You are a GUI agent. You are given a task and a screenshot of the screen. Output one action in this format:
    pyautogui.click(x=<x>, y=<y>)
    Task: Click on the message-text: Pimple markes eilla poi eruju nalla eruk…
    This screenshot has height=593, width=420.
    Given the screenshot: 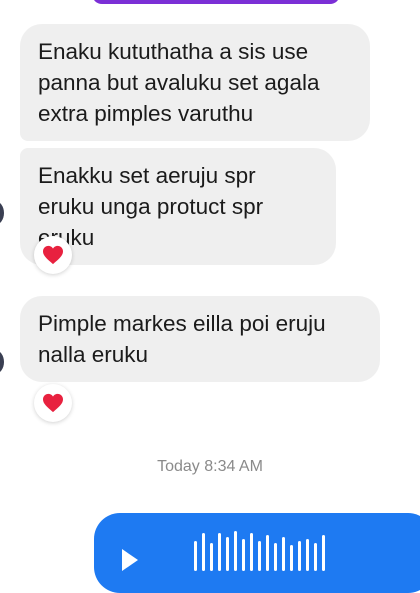 What is the action you would take?
    pyautogui.click(x=182, y=339)
    